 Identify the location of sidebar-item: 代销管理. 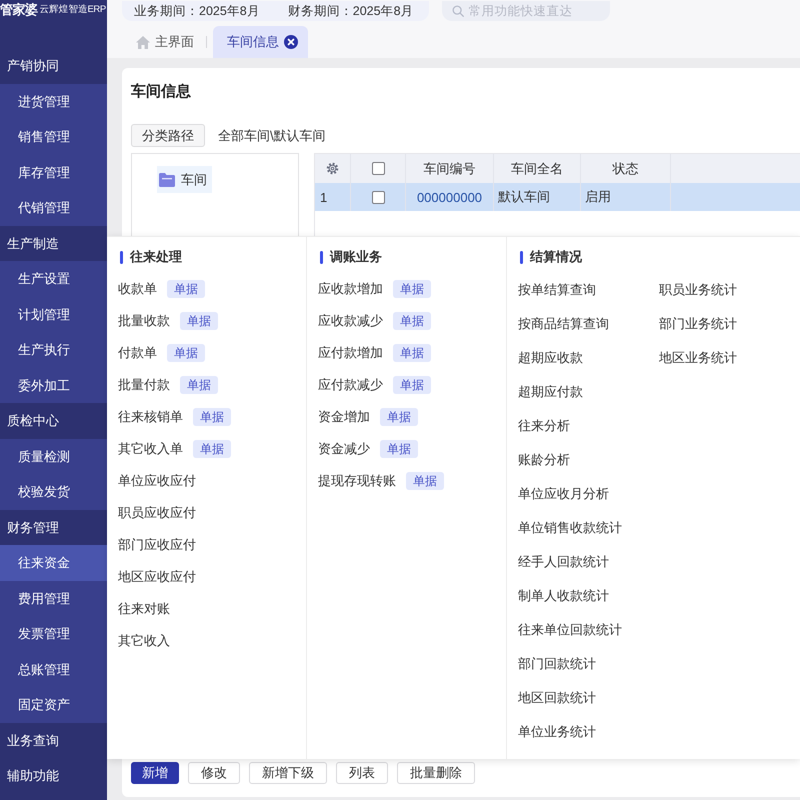
(53, 208).